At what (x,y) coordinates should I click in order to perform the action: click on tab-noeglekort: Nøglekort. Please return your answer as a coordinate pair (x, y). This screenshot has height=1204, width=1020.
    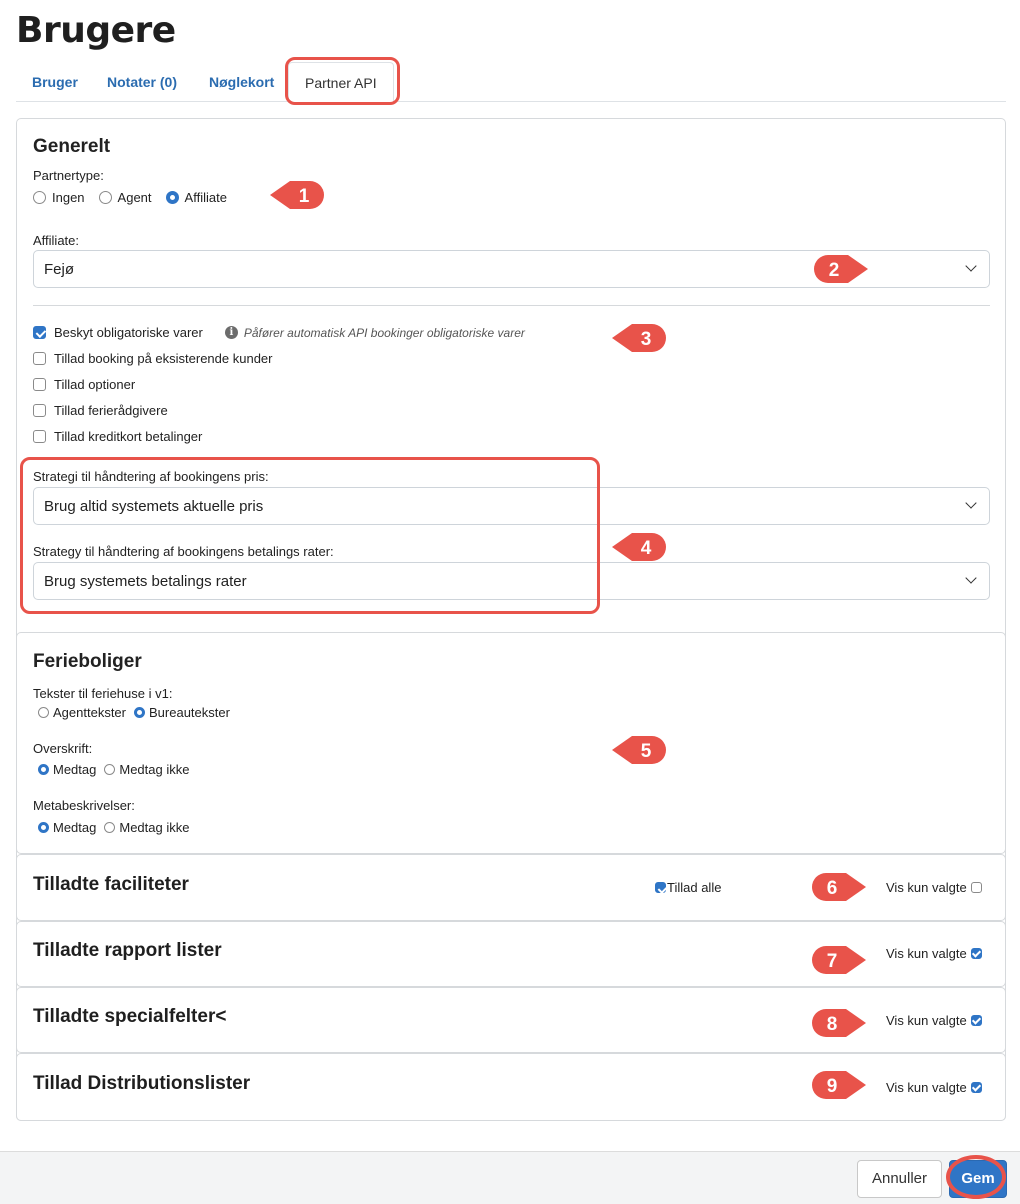
    Looking at the image, I should click on (241, 82).